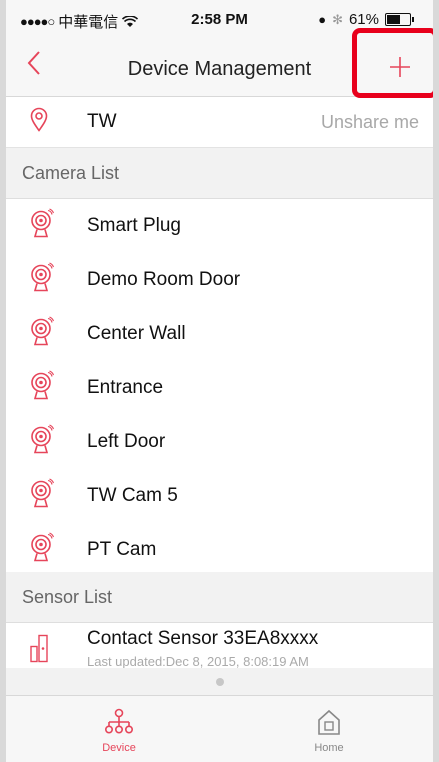  I want to click on camera-name: Demo Room Door, so click(164, 279).